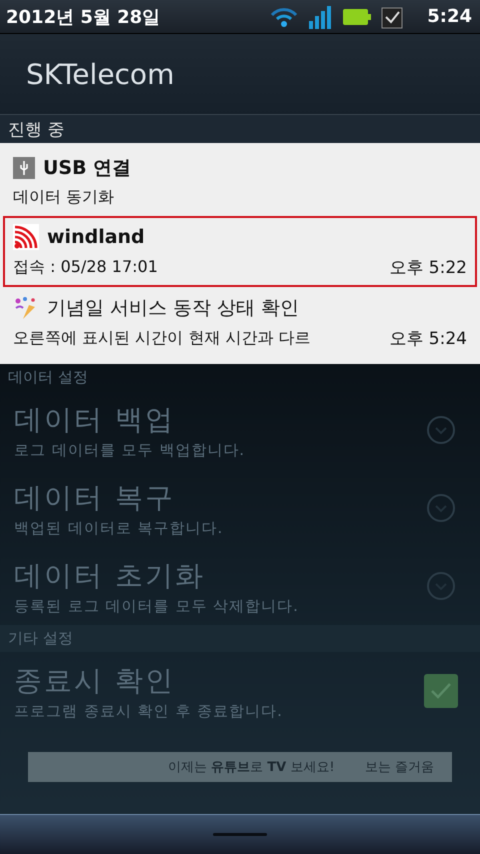 The width and height of the screenshot is (480, 854). I want to click on ad-headline: 이제는 유튜브로 TV 보세요!, so click(251, 767).